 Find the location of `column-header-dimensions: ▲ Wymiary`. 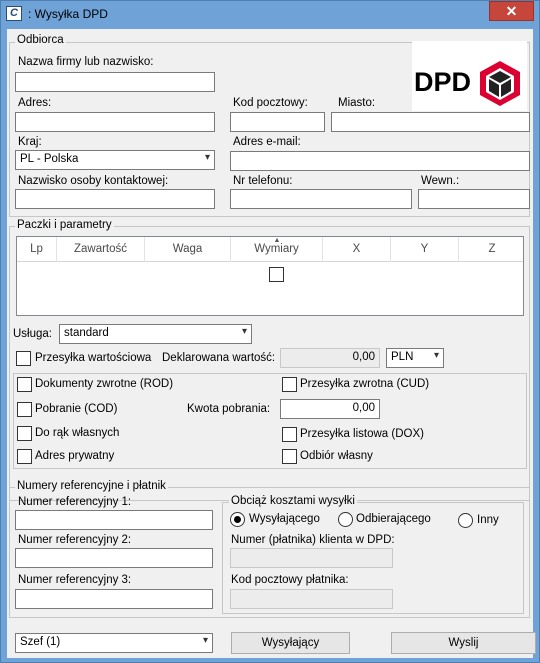

column-header-dimensions: ▲ Wymiary is located at coordinates (277, 249).